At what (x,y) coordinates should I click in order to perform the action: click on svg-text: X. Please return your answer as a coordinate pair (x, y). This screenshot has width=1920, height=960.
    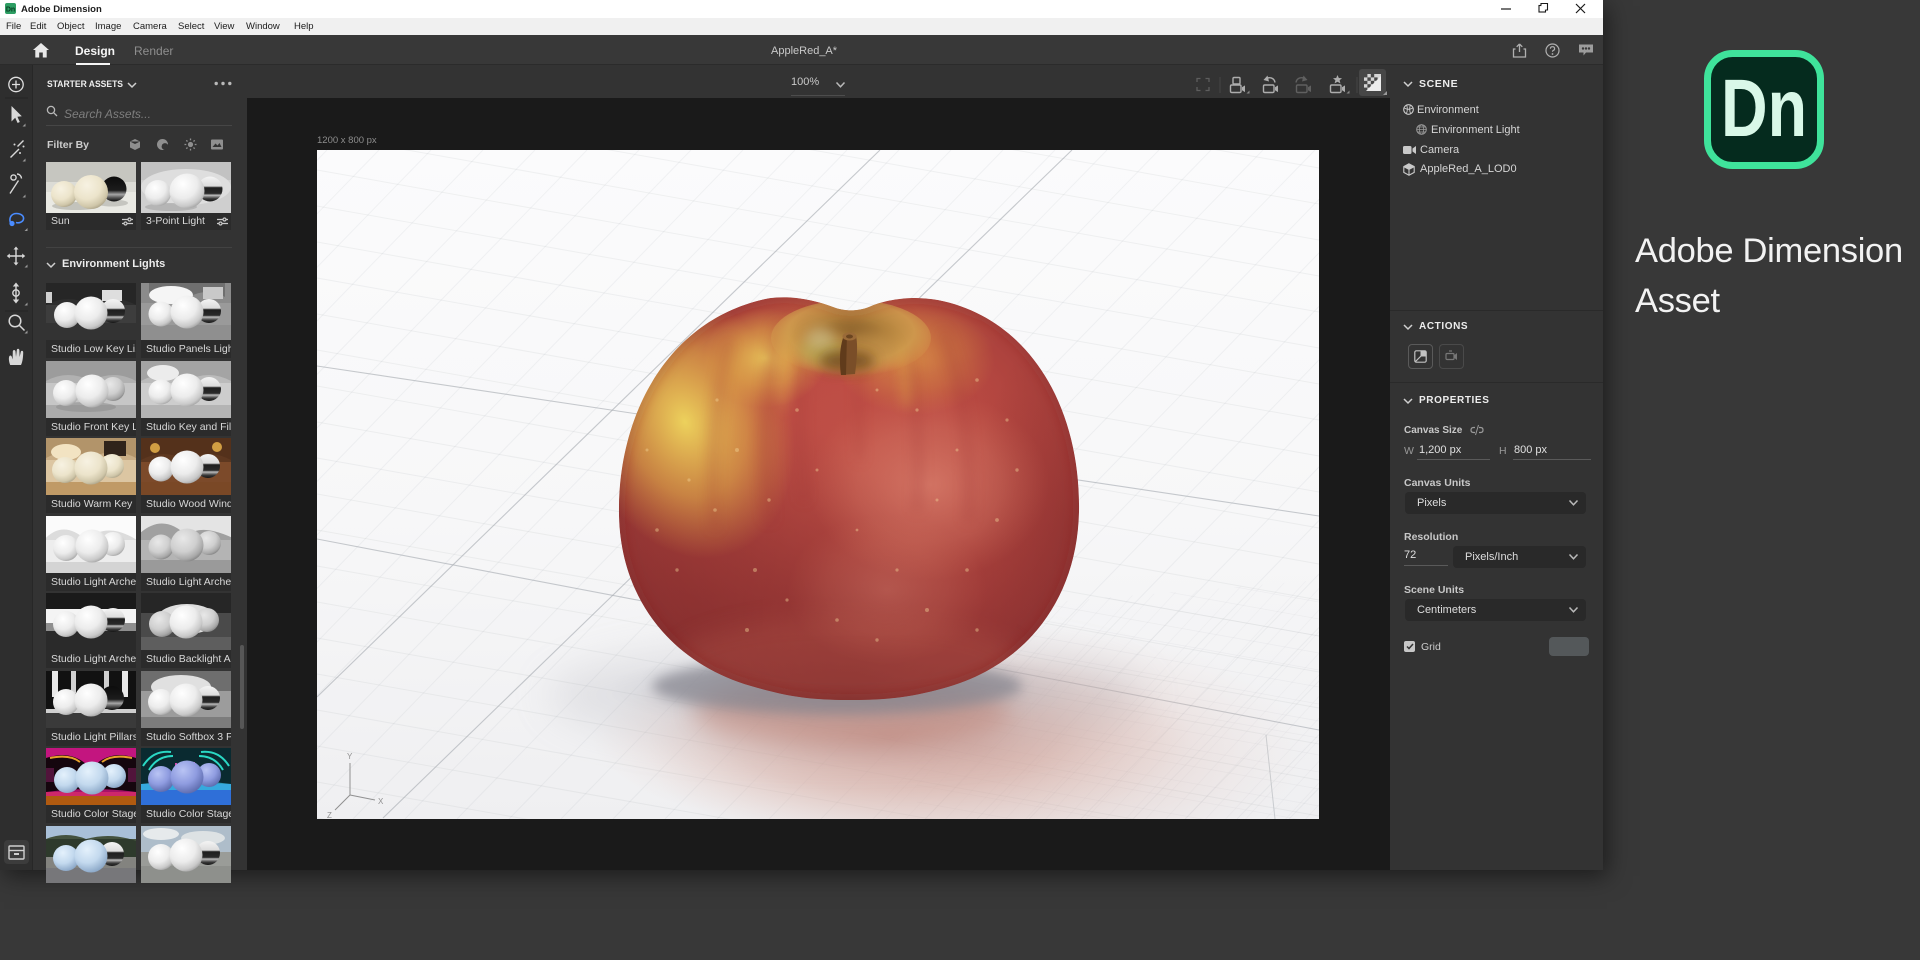
    Looking at the image, I should click on (381, 801).